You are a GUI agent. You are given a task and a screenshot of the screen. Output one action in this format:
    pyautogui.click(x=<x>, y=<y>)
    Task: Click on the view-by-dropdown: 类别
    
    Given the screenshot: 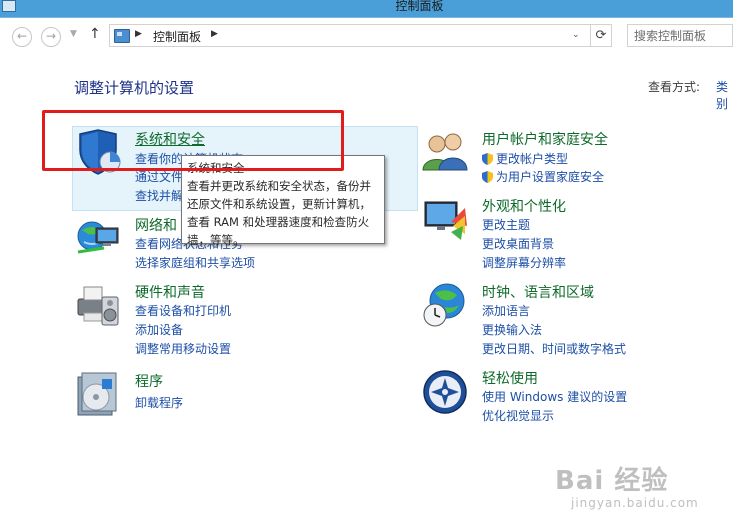 What is the action you would take?
    pyautogui.click(x=724, y=95)
    